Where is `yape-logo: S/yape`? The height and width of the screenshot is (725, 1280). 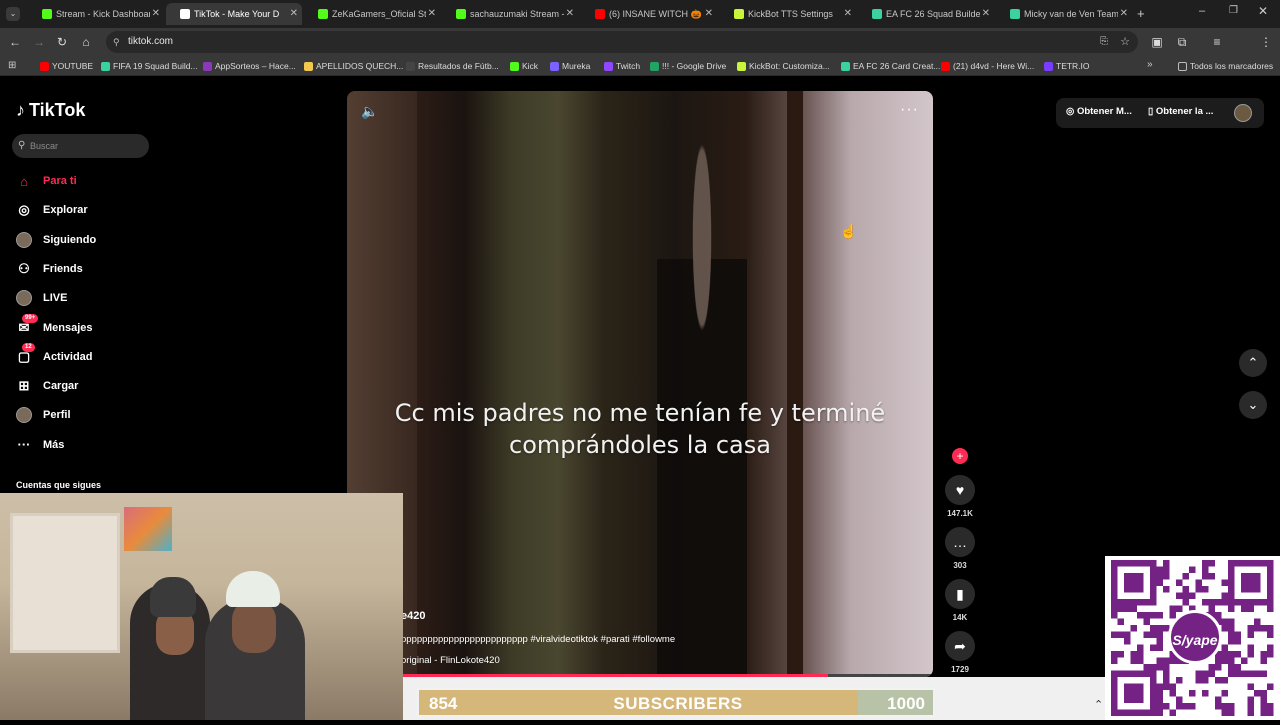
yape-logo: S/yape is located at coordinates (1195, 637).